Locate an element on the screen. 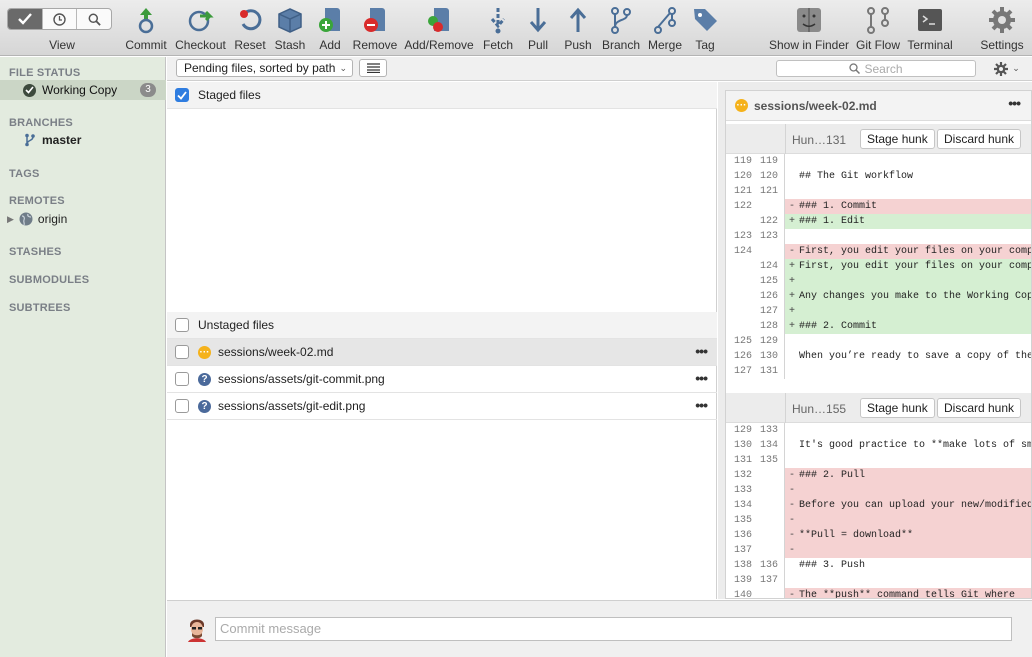 This screenshot has width=1032, height=657. remotes-heading: REMOTES is located at coordinates (37, 201).